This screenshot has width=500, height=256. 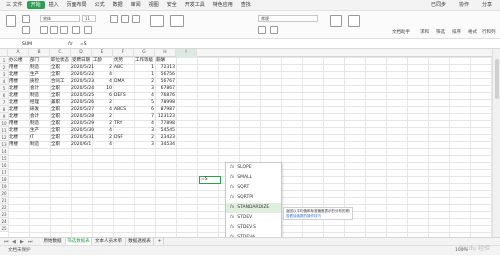 What do you see at coordinates (26, 19) in the screenshot?
I see `cut-icon` at bounding box center [26, 19].